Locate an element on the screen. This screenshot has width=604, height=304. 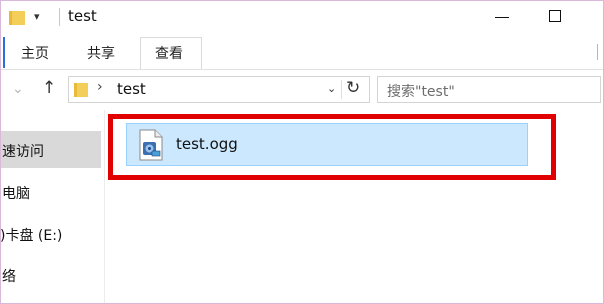
pane-divider is located at coordinates (104, 207).